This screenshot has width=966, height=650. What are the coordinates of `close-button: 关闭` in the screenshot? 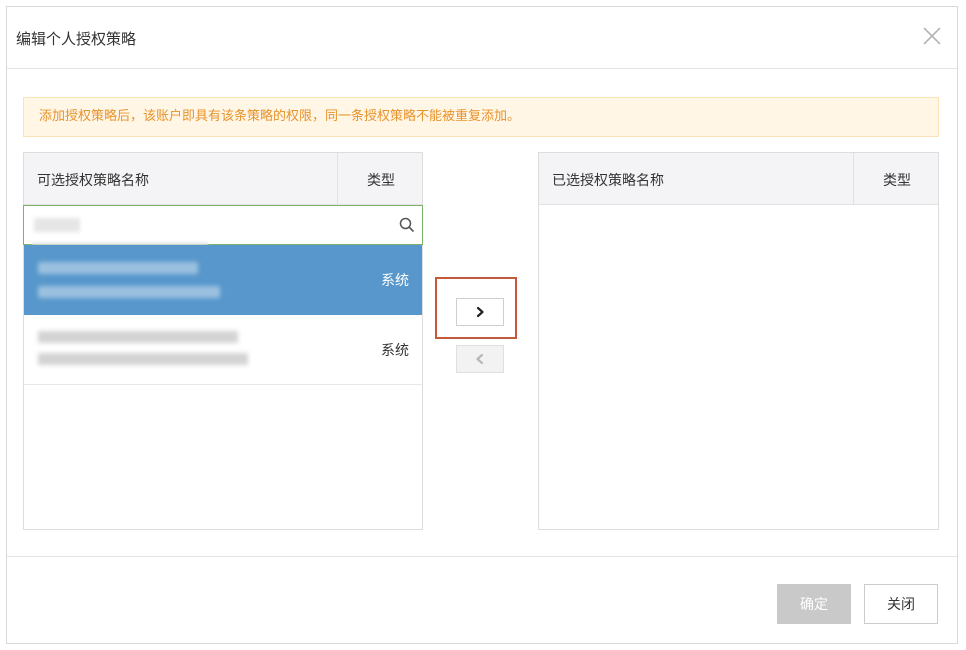 It's located at (901, 604).